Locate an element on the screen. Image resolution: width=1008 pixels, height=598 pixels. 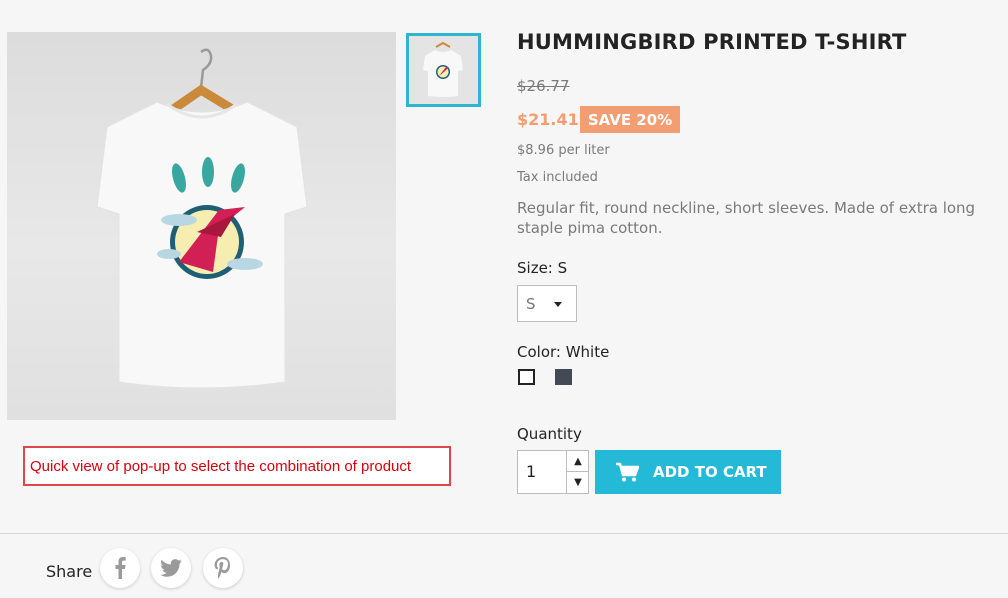
discount-badge: SAVE 20% is located at coordinates (630, 119).